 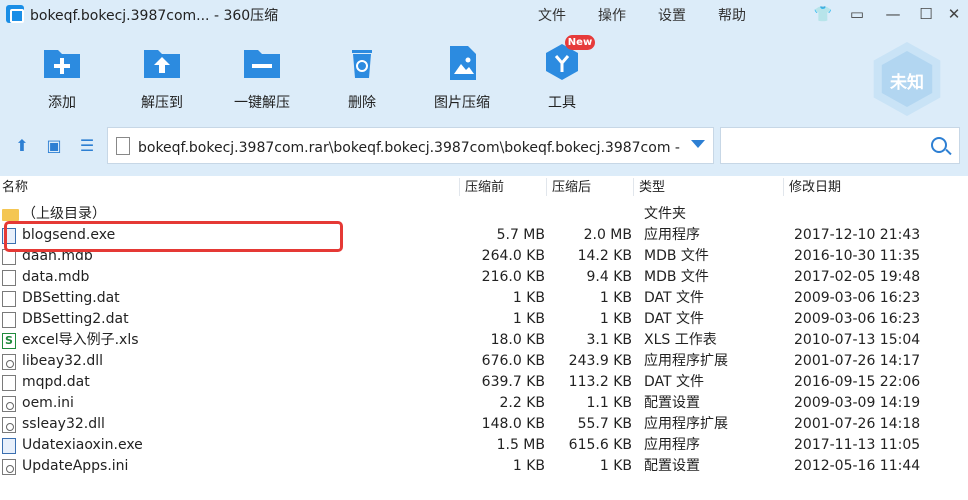 I want to click on security-status-text: 未知, so click(x=907, y=83).